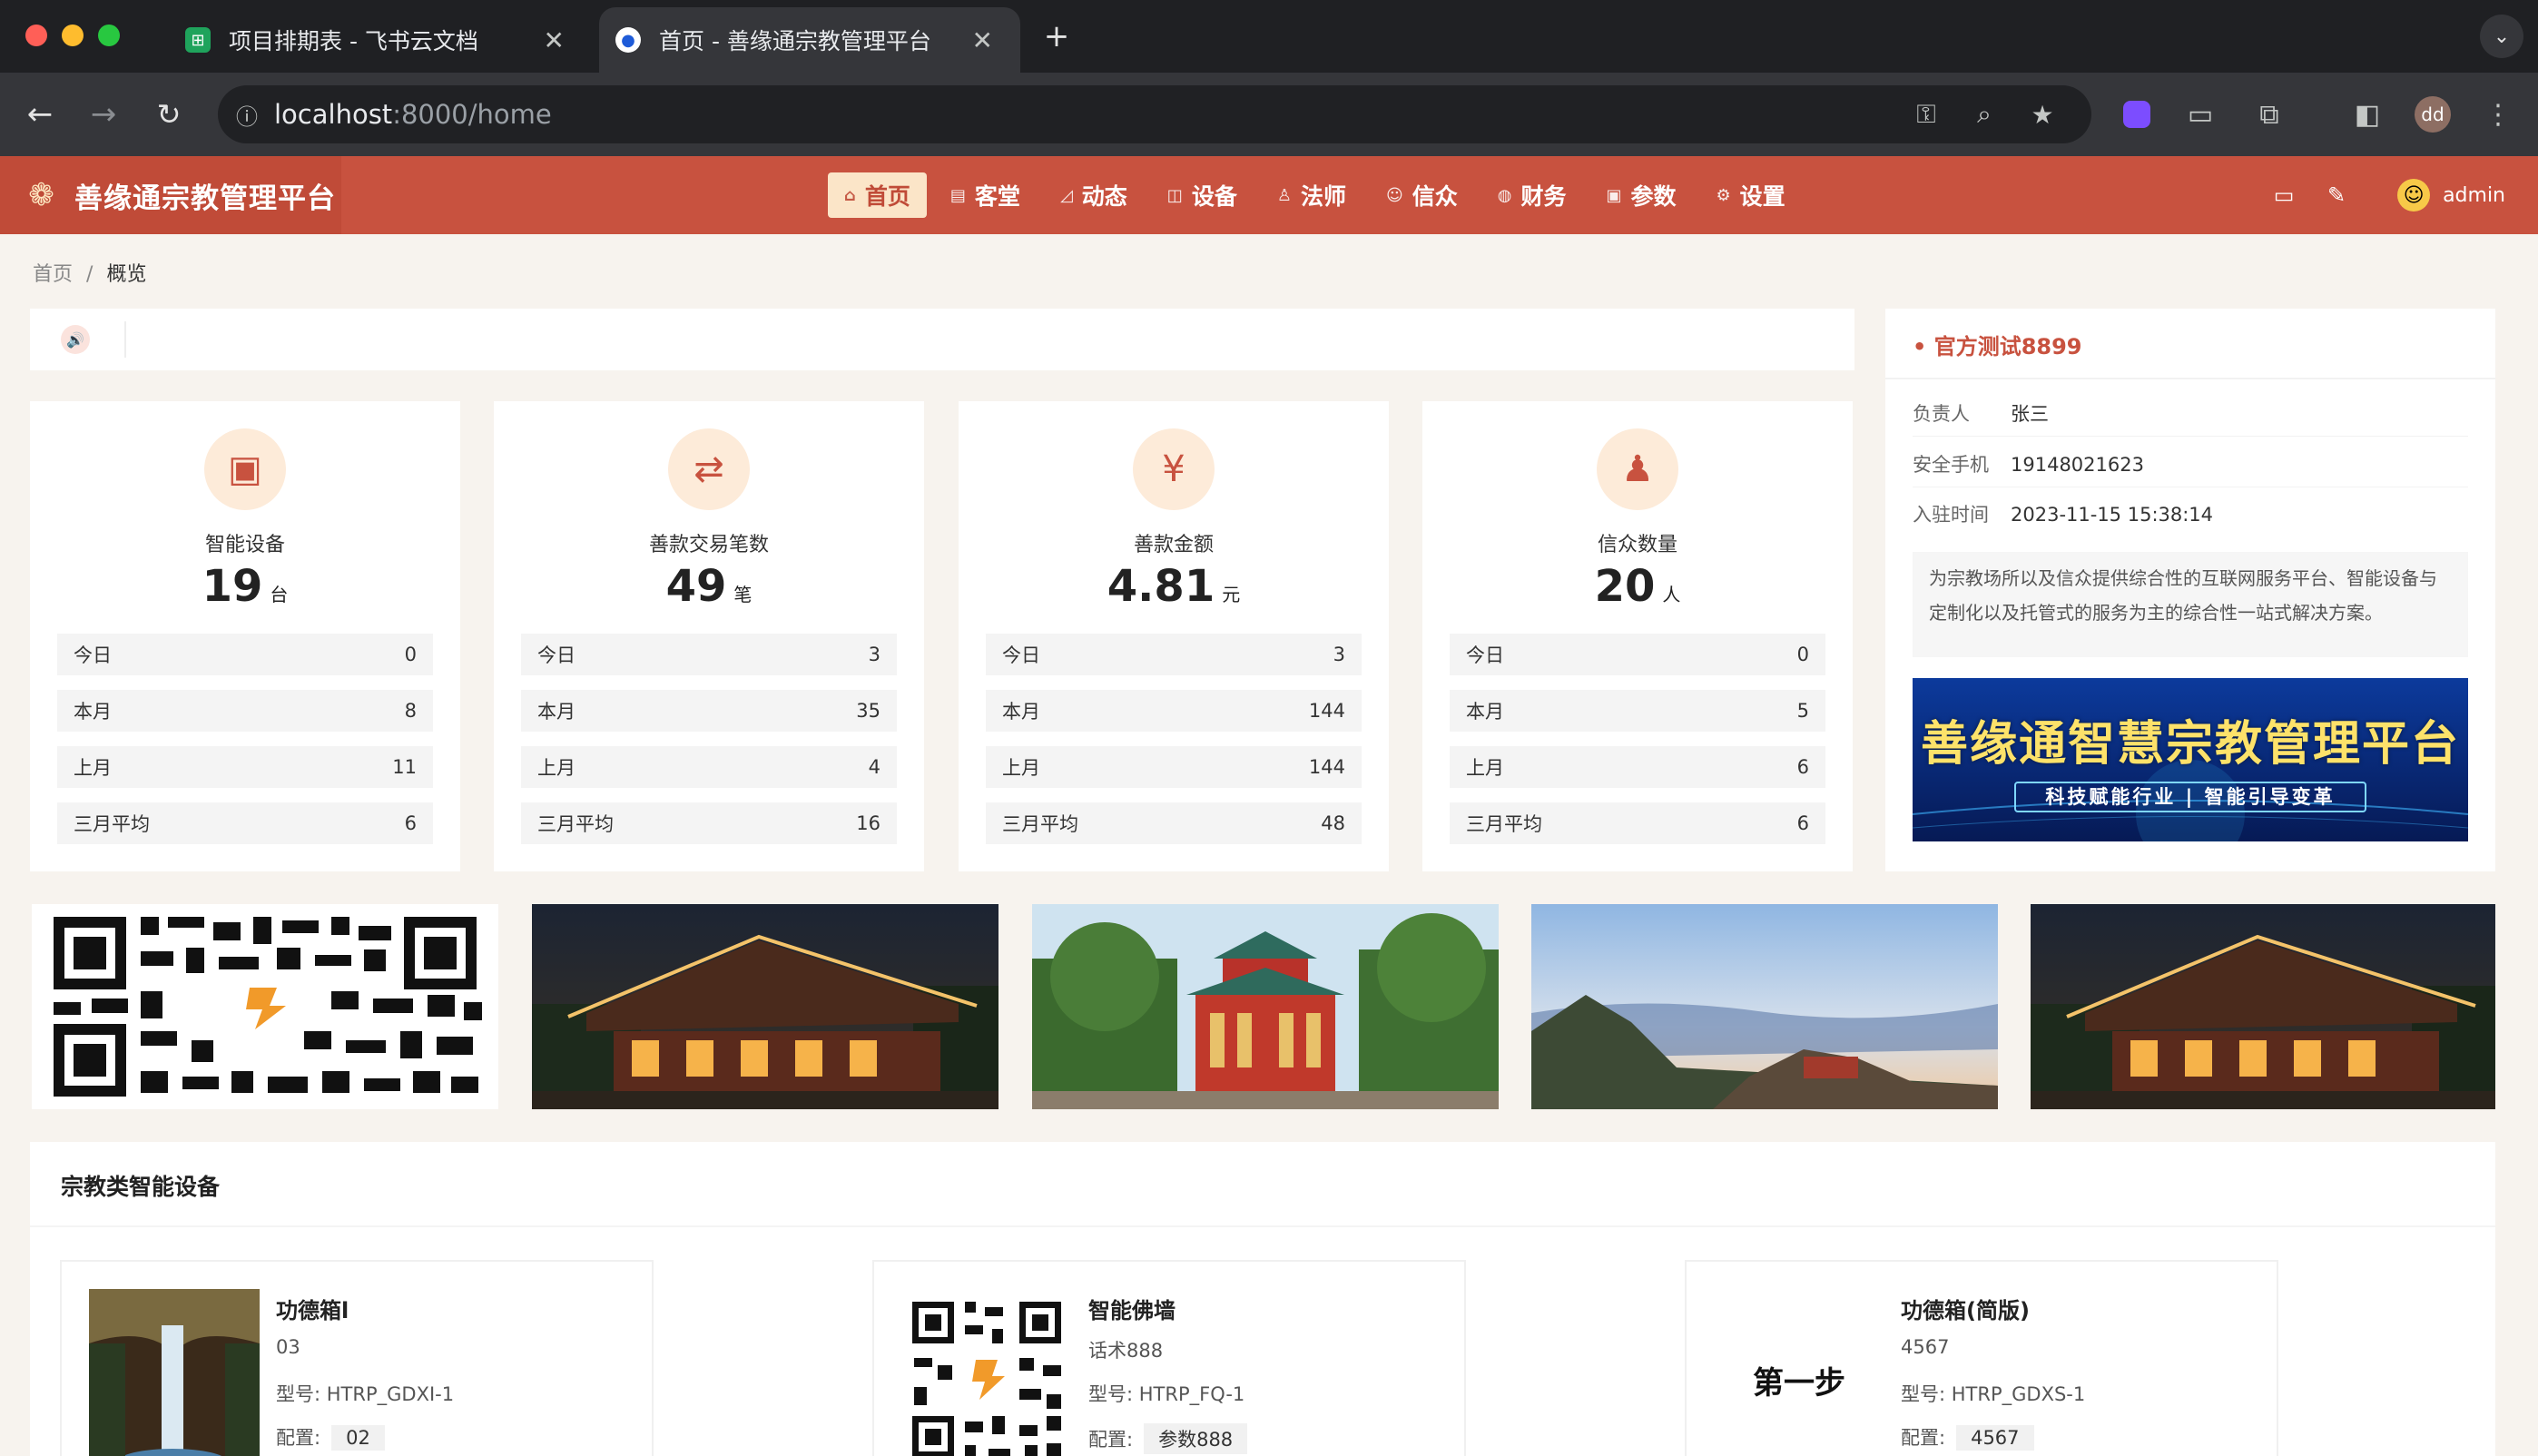 This screenshot has height=1456, width=2538. What do you see at coordinates (1066, 195) in the screenshot?
I see `activity-icon: ◿` at bounding box center [1066, 195].